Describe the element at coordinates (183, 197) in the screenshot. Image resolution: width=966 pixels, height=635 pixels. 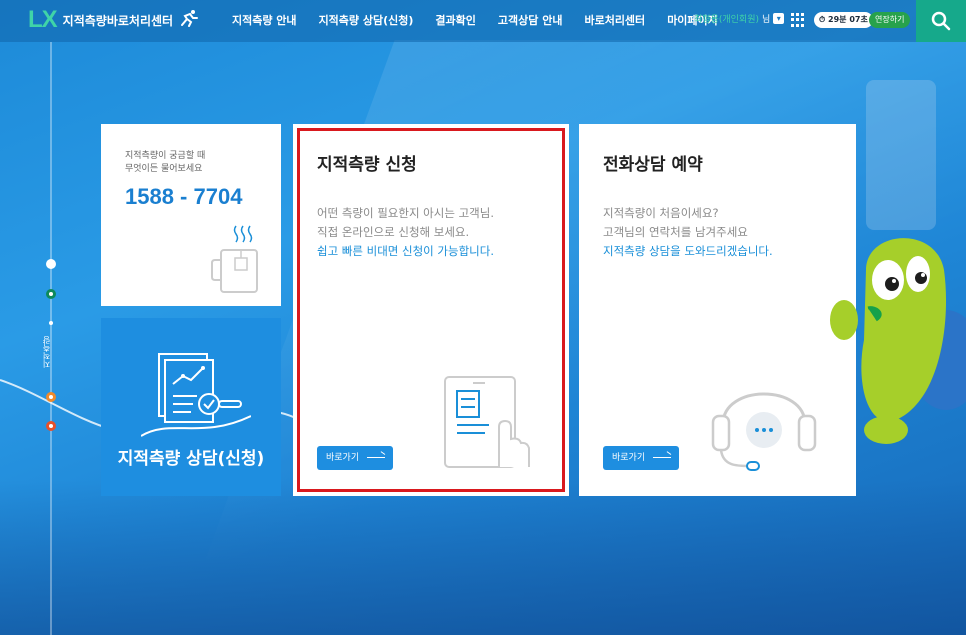
I see `phone-number: 1588 - 7704` at that location.